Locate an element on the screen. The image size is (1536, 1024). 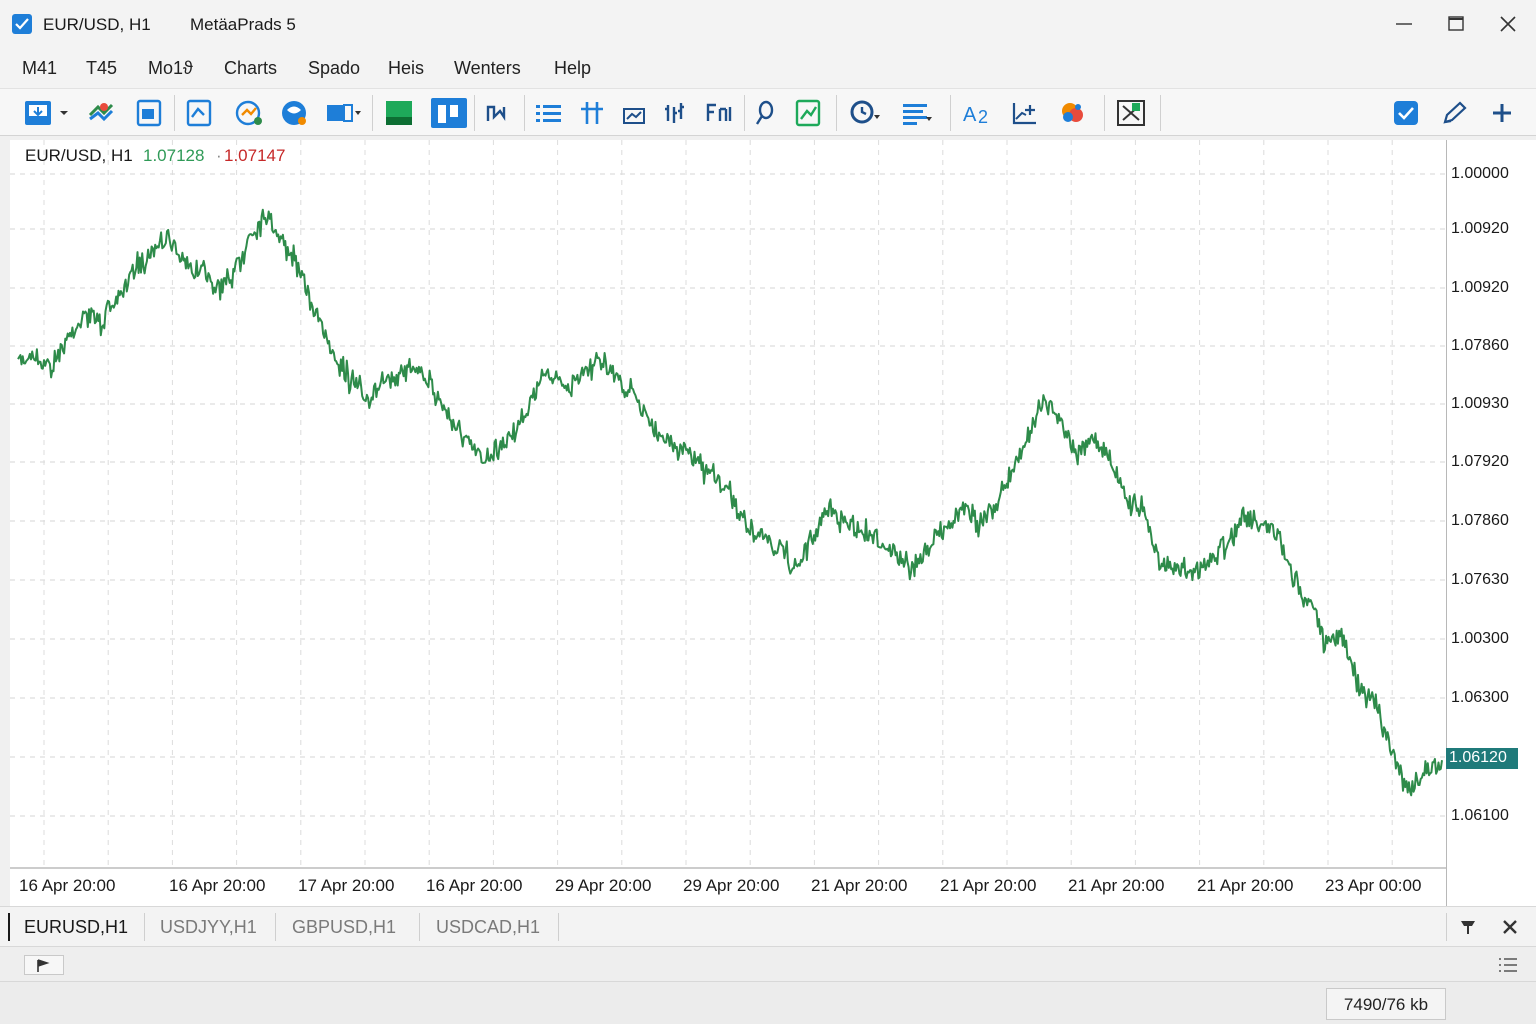
x-tick-label: 17 Apr 20:00 is located at coordinates (346, 885).